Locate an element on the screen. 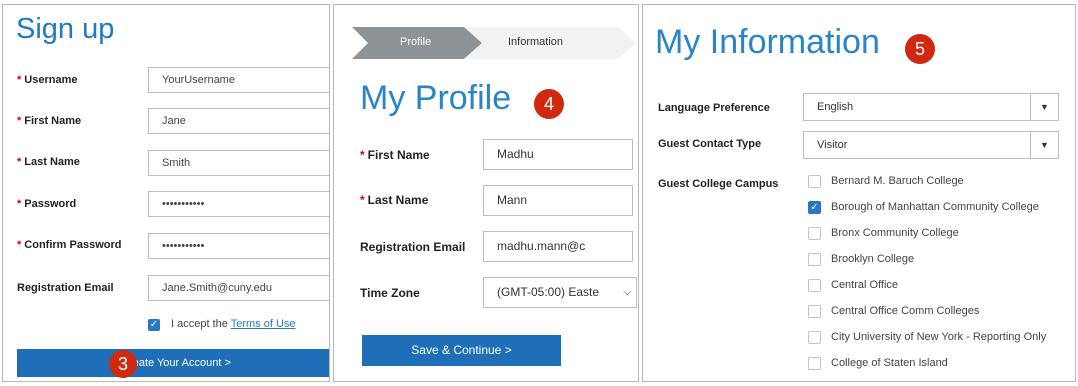  confirm-password-label: * Confirm Password is located at coordinates (69, 245).